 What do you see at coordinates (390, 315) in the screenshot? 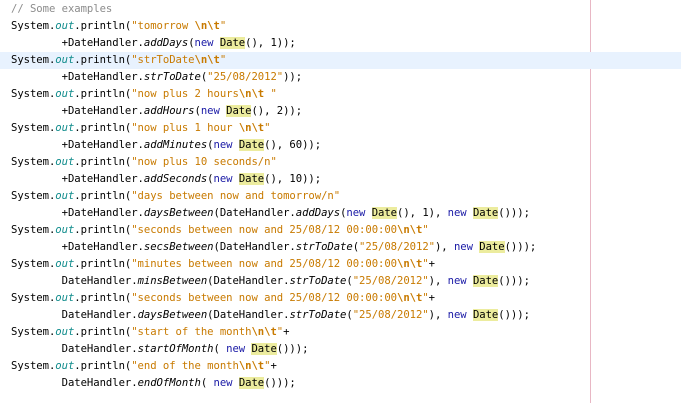
I see `string-token: "25/08/2012"` at bounding box center [390, 315].